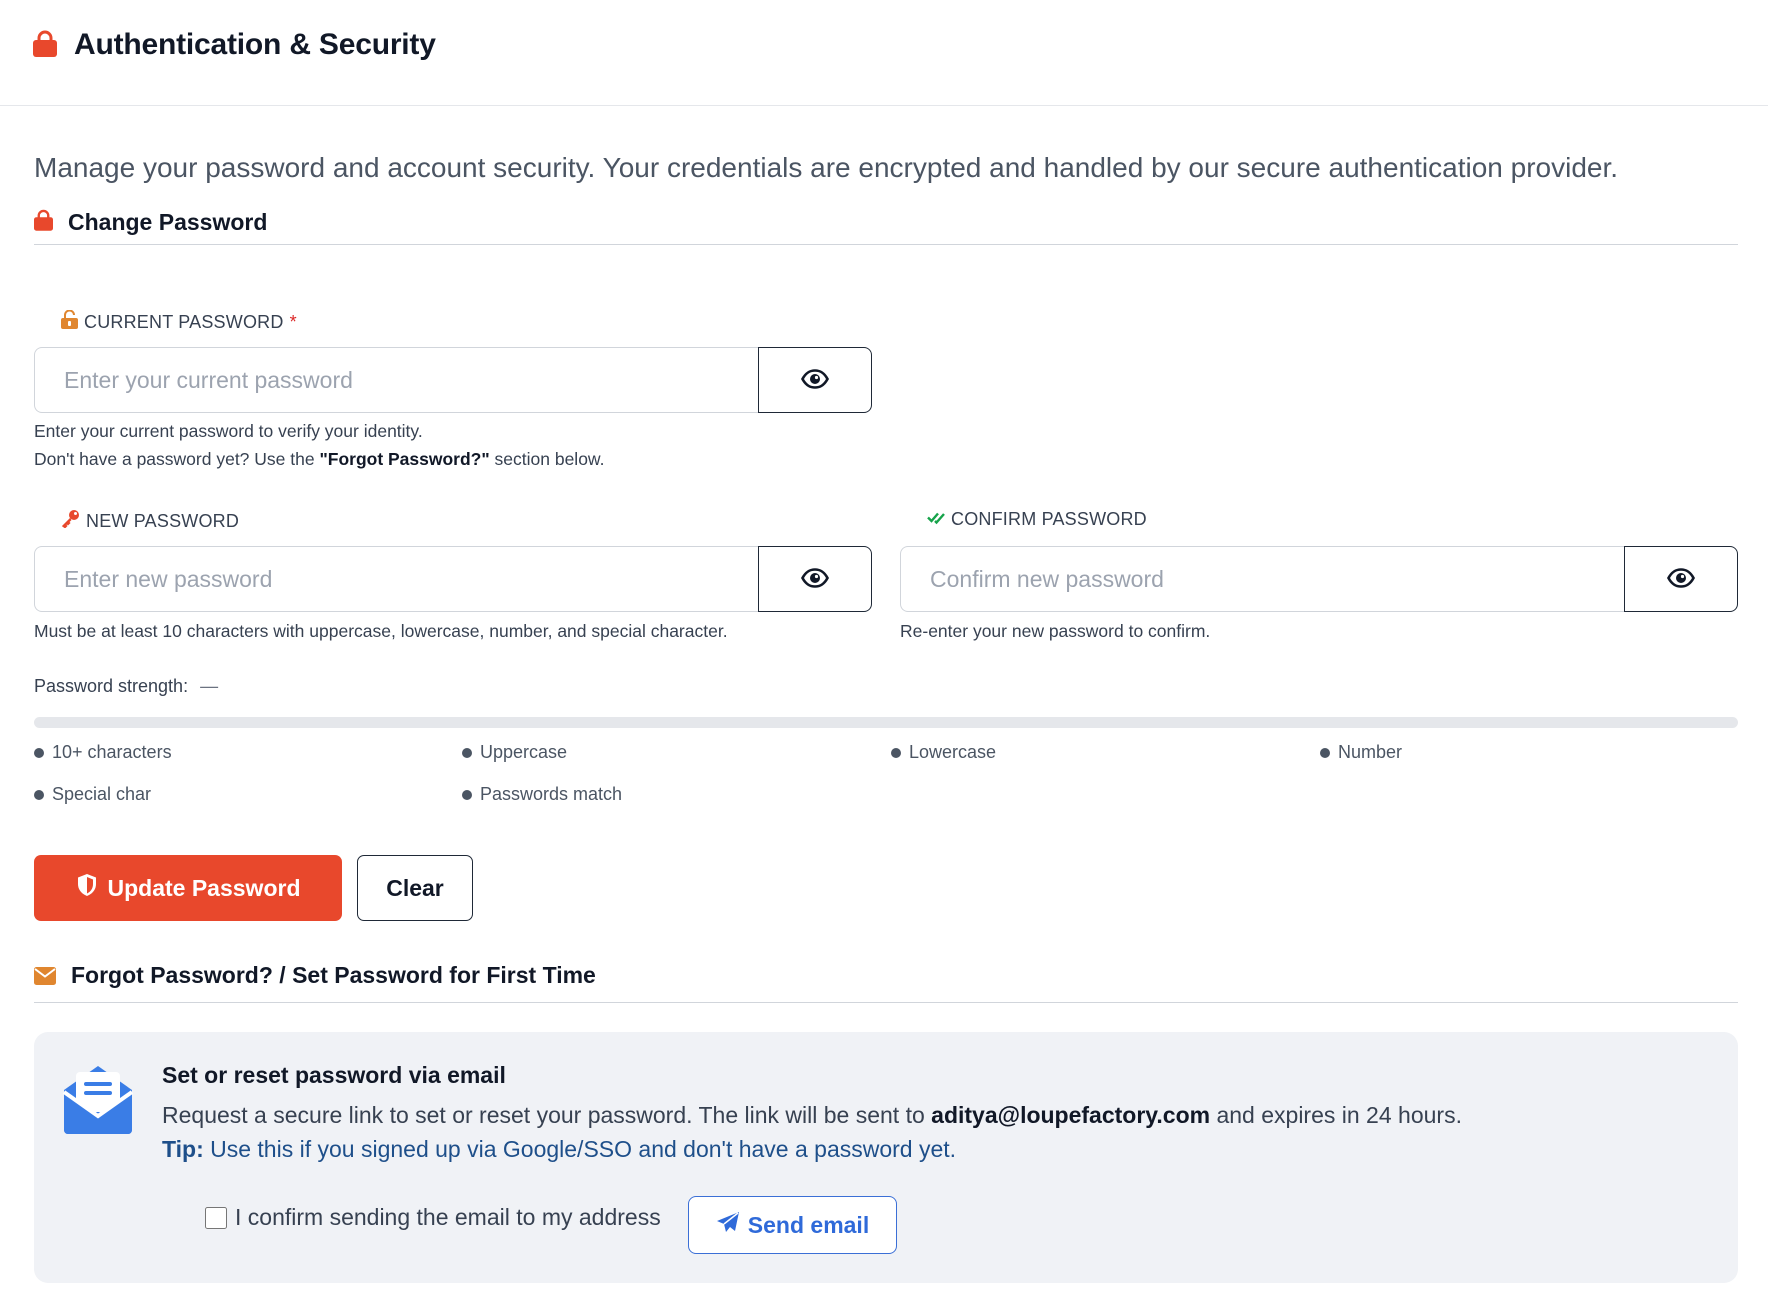 The height and width of the screenshot is (1316, 1768). What do you see at coordinates (45, 978) in the screenshot?
I see `envelope-icon` at bounding box center [45, 978].